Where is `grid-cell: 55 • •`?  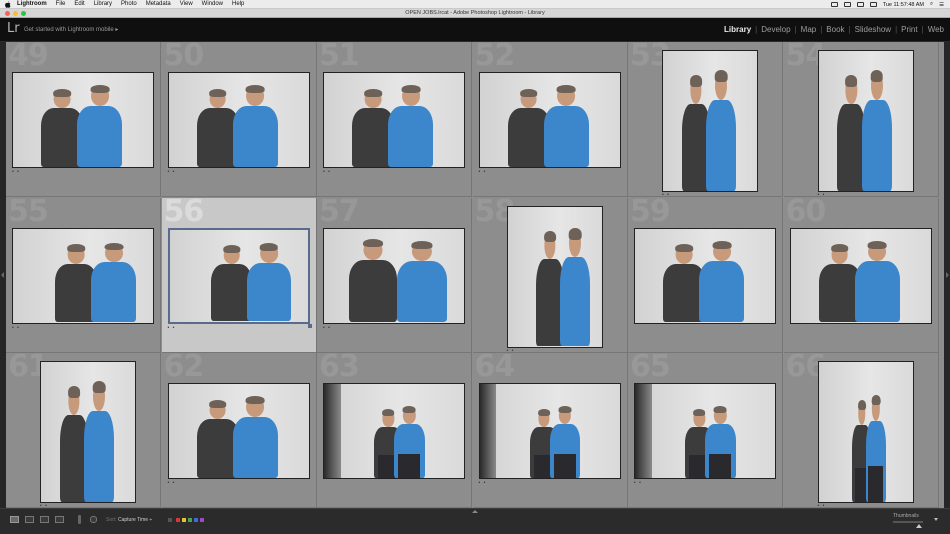 grid-cell: 55 • • is located at coordinates (83, 275).